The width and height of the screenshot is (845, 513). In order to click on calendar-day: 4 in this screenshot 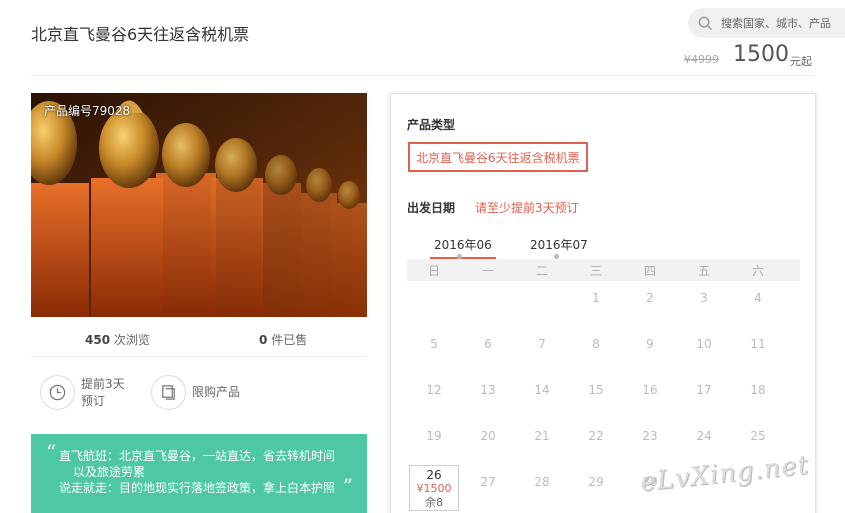, I will do `click(758, 304)`.